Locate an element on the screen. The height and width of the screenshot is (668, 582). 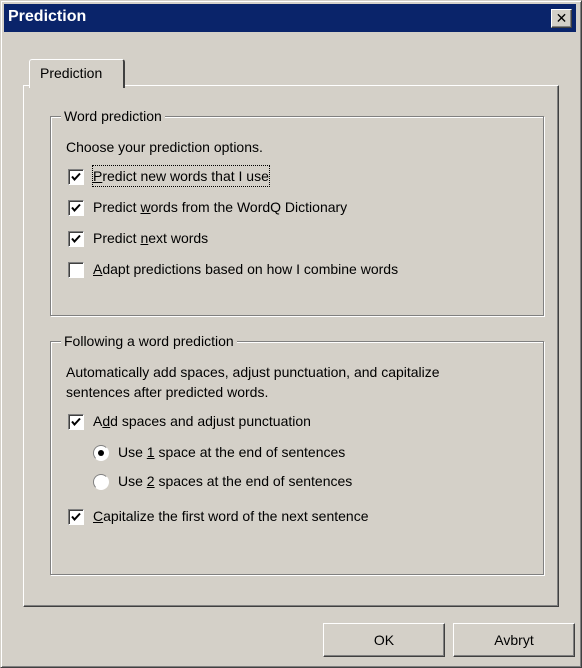
window-title: Prediction is located at coordinates (47, 16).